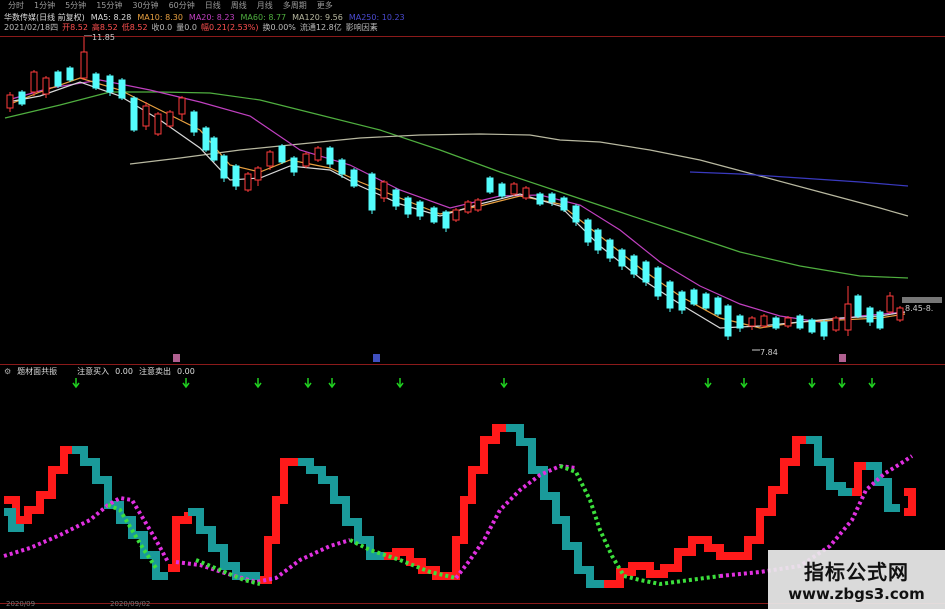 The image size is (945, 609). Describe the element at coordinates (130, 604) in the screenshot. I see `date-label-center: 2020/09/02` at that location.